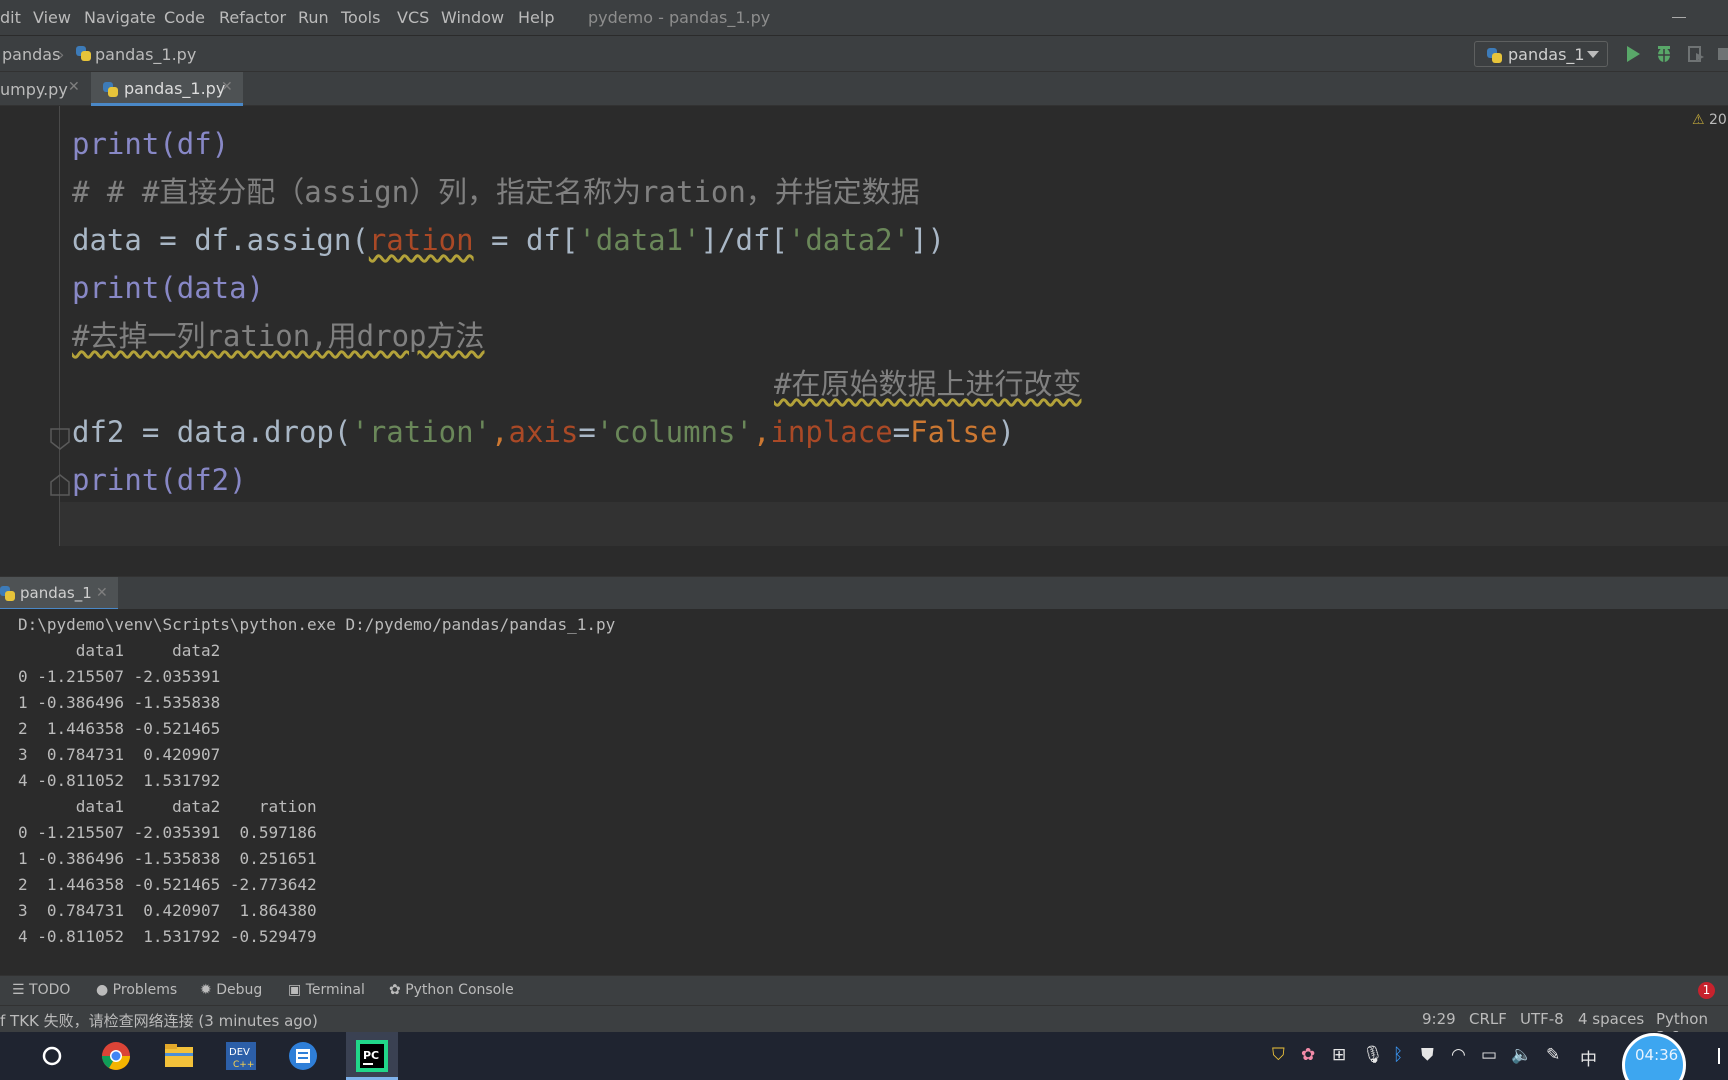  What do you see at coordinates (60, 485) in the screenshot?
I see `fold-end-icon` at bounding box center [60, 485].